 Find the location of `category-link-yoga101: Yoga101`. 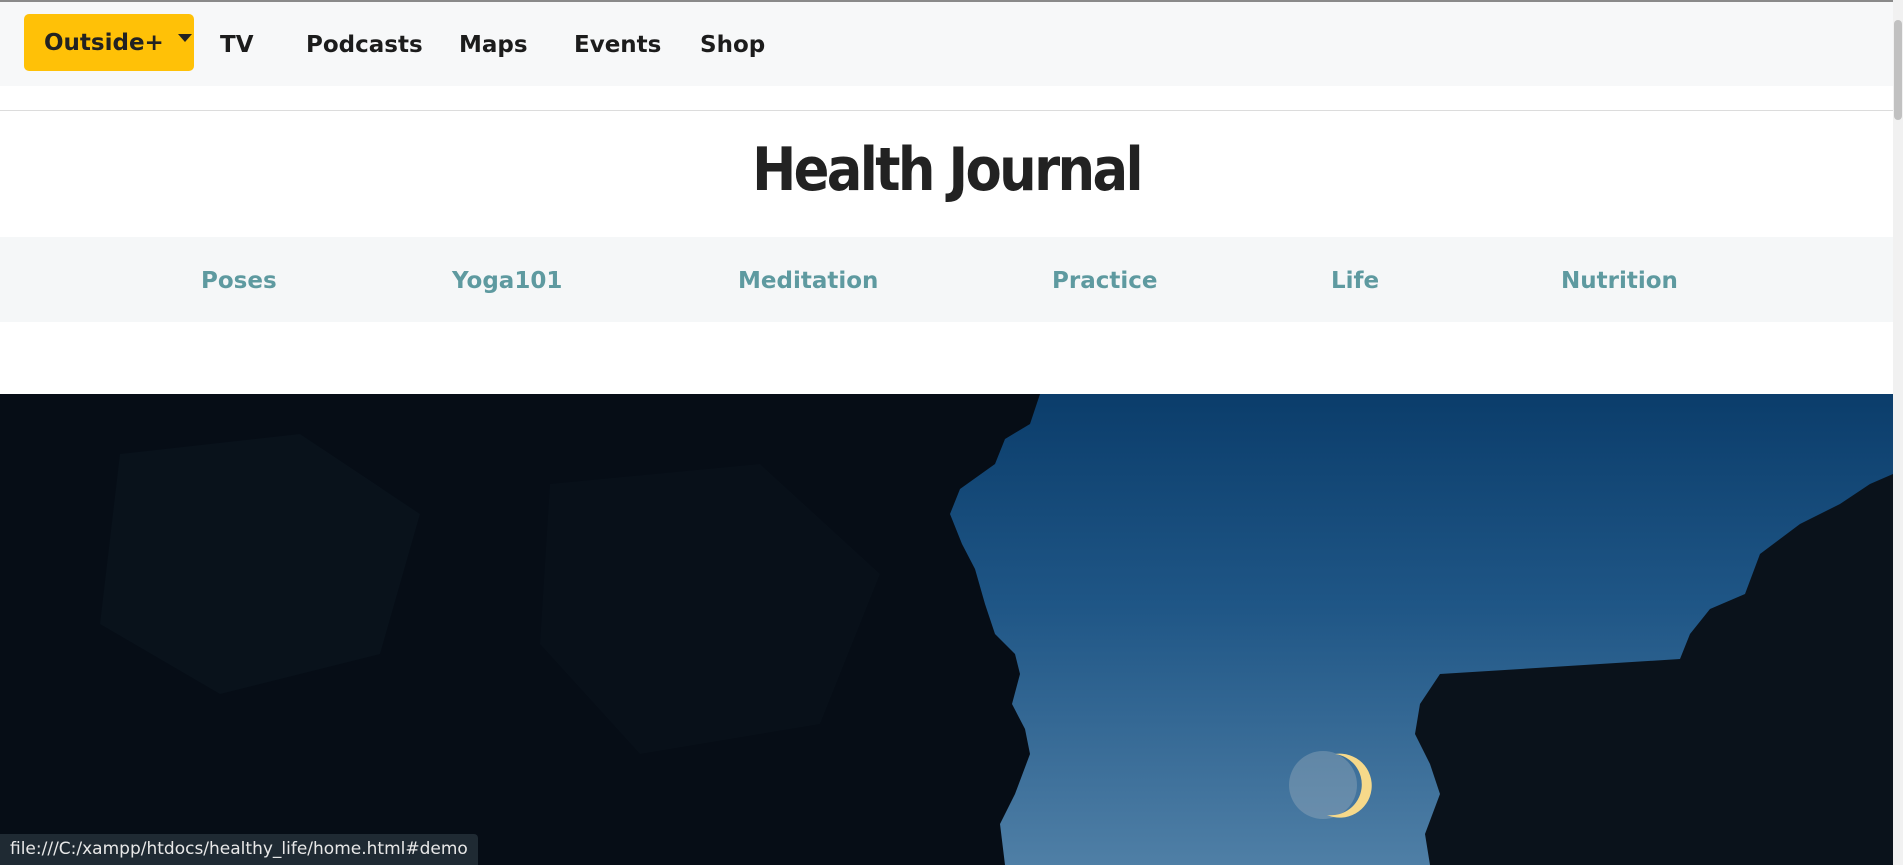

category-link-yoga101: Yoga101 is located at coordinates (507, 281).